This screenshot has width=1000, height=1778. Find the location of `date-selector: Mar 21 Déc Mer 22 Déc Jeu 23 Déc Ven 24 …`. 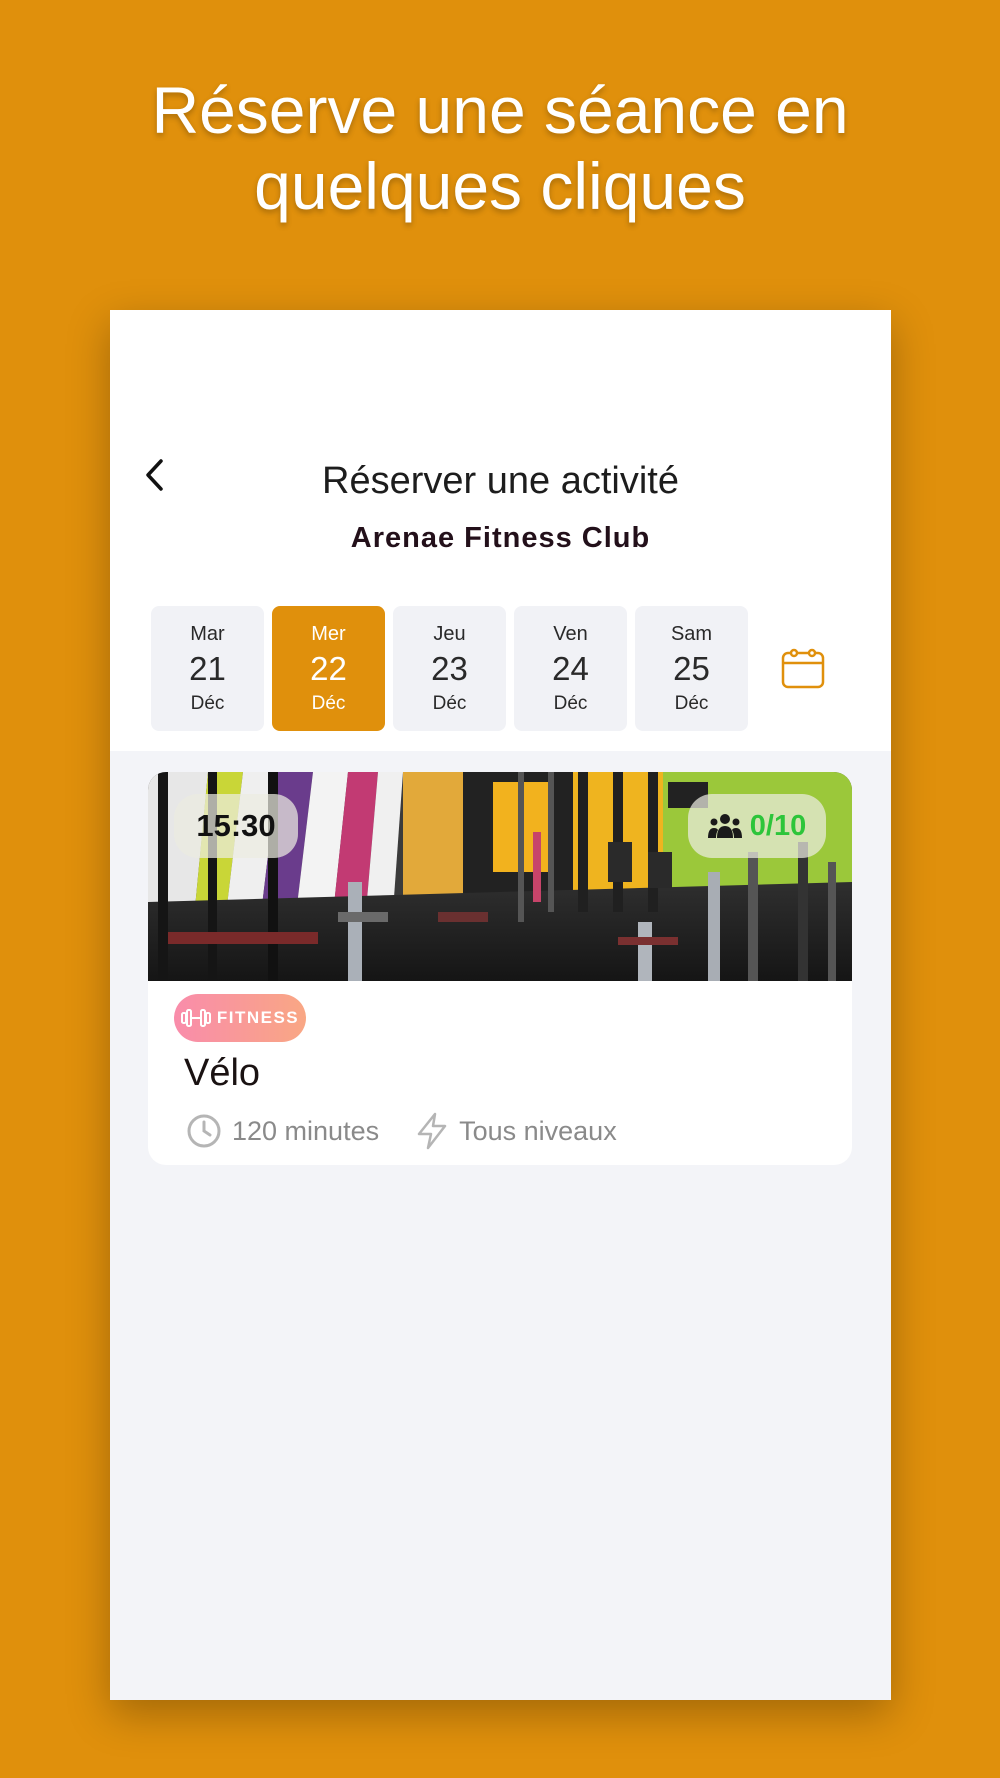

date-selector: Mar 21 Déc Mer 22 Déc Jeu 23 Déc Ven 24 … is located at coordinates (449, 668).